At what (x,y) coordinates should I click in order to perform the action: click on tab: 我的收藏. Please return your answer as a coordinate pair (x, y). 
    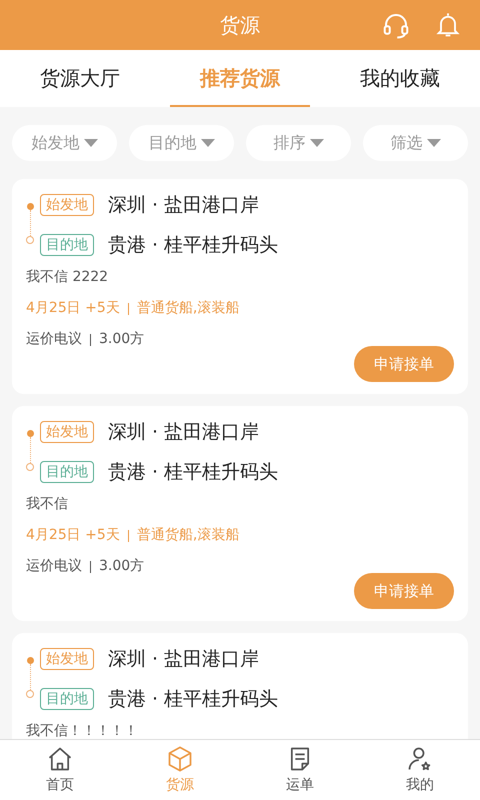
    Looking at the image, I should click on (400, 78).